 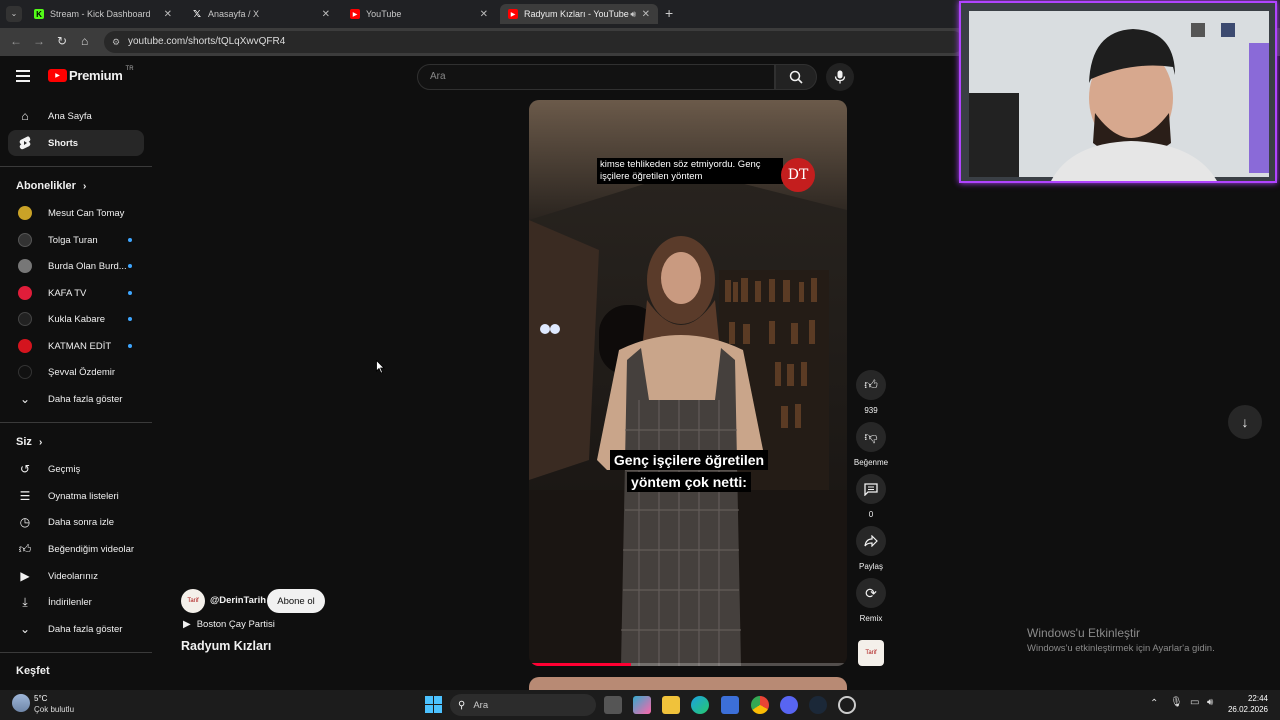 I want to click on like-button: 👍︎, so click(x=871, y=385).